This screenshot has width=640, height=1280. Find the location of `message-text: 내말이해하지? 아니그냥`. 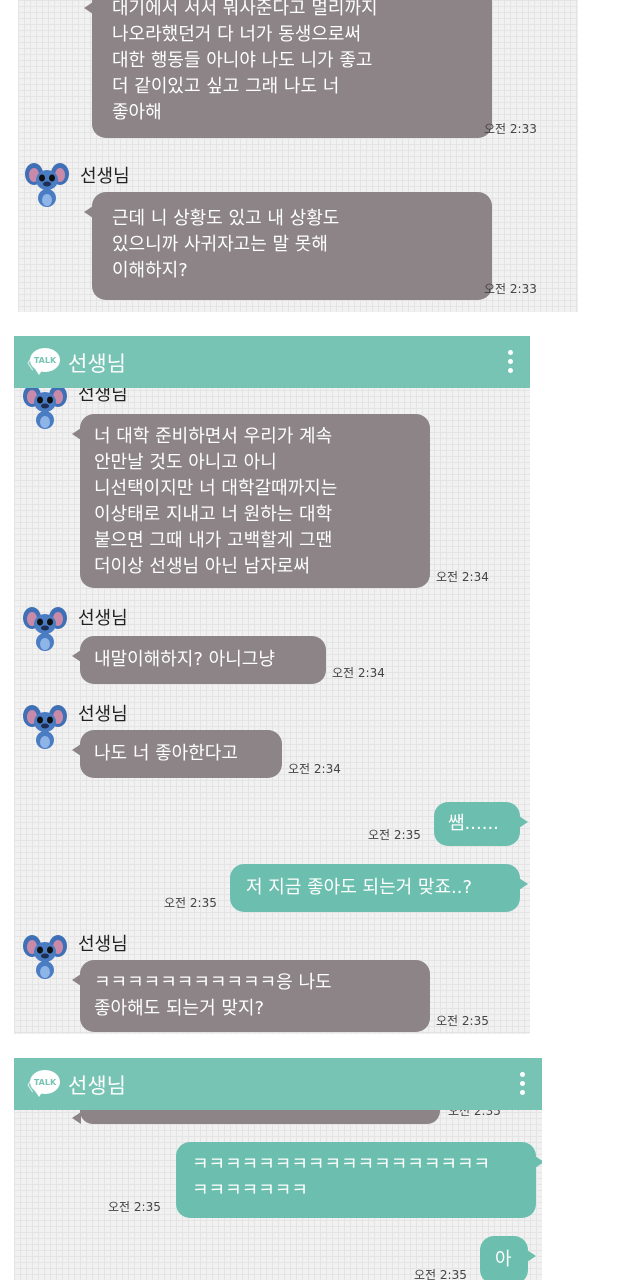

message-text: 내말이해하지? 아니그냥 is located at coordinates (184, 659).